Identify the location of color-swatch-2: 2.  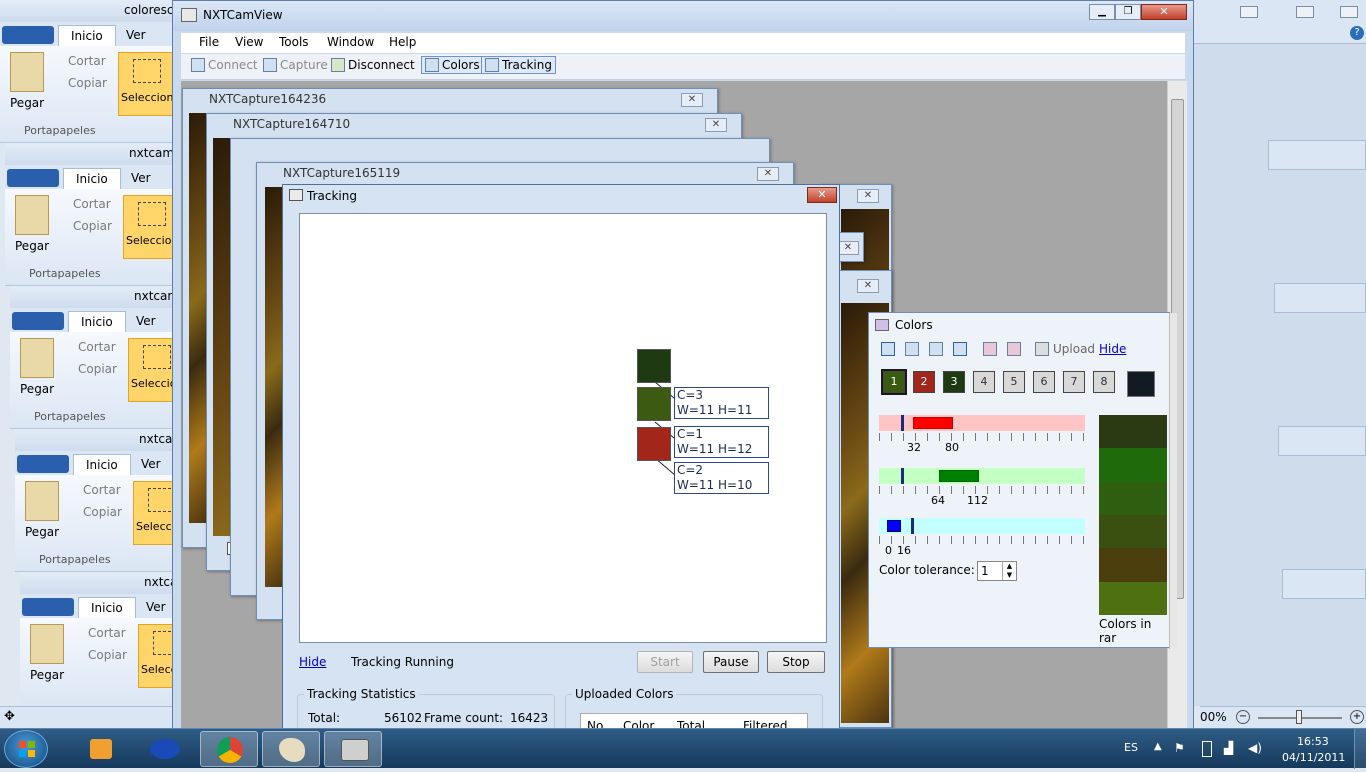
(924, 382).